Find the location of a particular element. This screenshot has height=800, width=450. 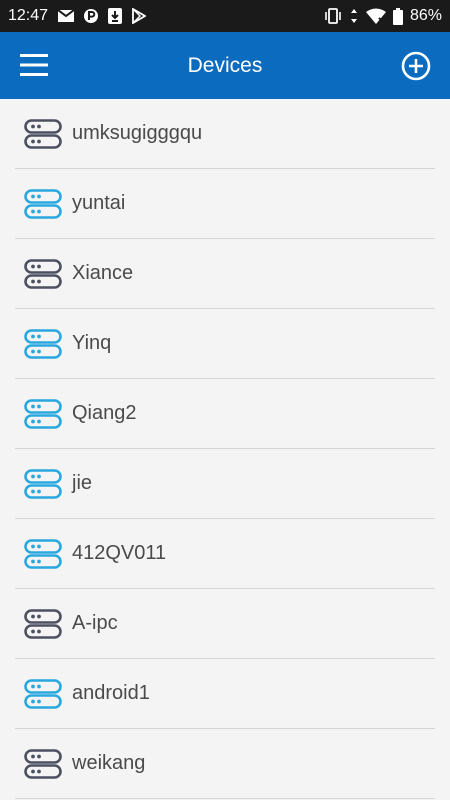

device-row: jie is located at coordinates (225, 484).